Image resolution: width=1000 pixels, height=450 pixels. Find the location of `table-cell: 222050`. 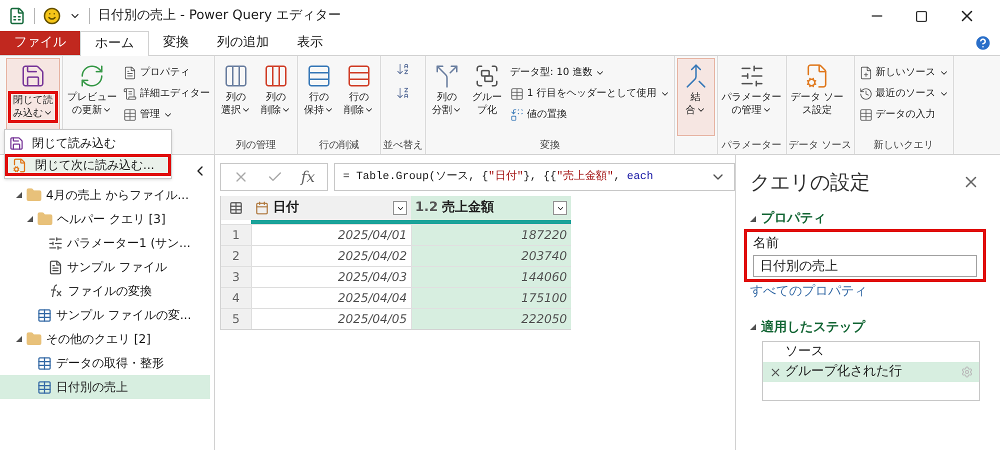

table-cell: 222050 is located at coordinates (491, 319).